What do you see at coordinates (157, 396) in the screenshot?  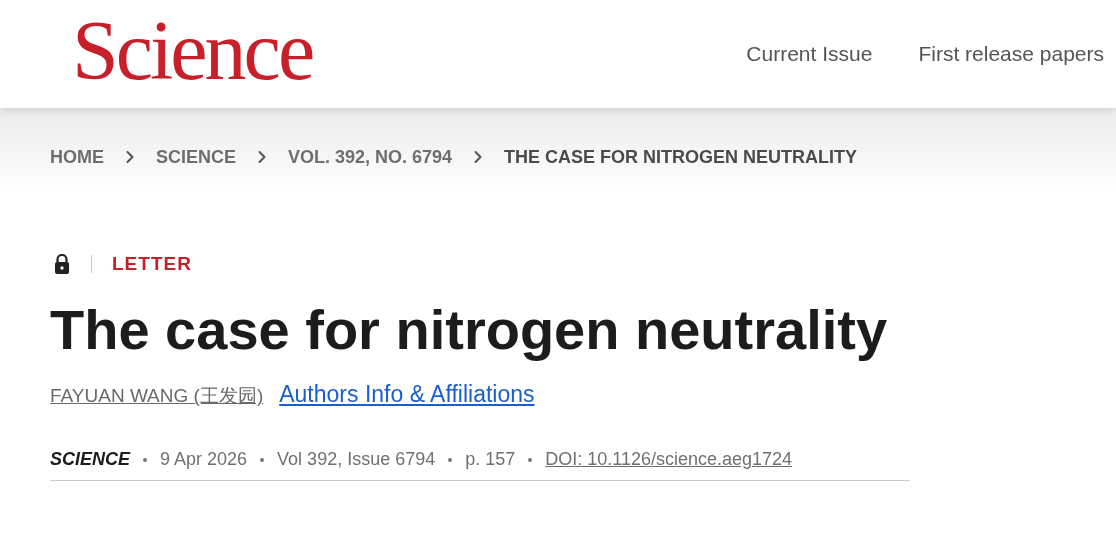 I see `author-link: FAYUAN WANG (王发园)` at bounding box center [157, 396].